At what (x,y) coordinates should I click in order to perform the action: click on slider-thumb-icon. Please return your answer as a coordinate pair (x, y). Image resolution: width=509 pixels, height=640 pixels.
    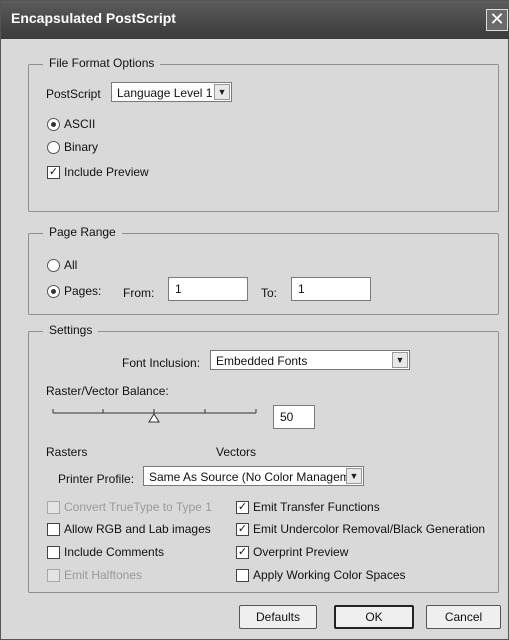
    Looking at the image, I should click on (154, 418).